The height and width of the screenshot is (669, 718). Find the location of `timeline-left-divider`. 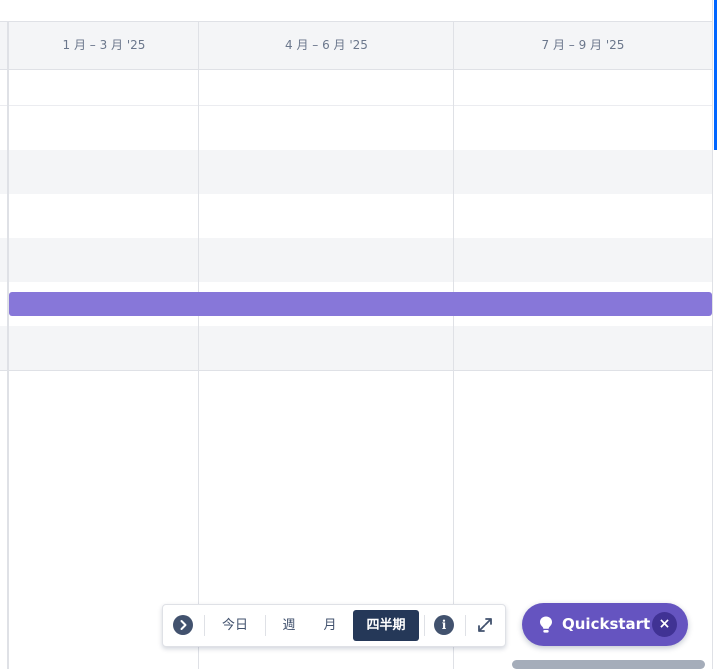

timeline-left-divider is located at coordinates (8, 345).